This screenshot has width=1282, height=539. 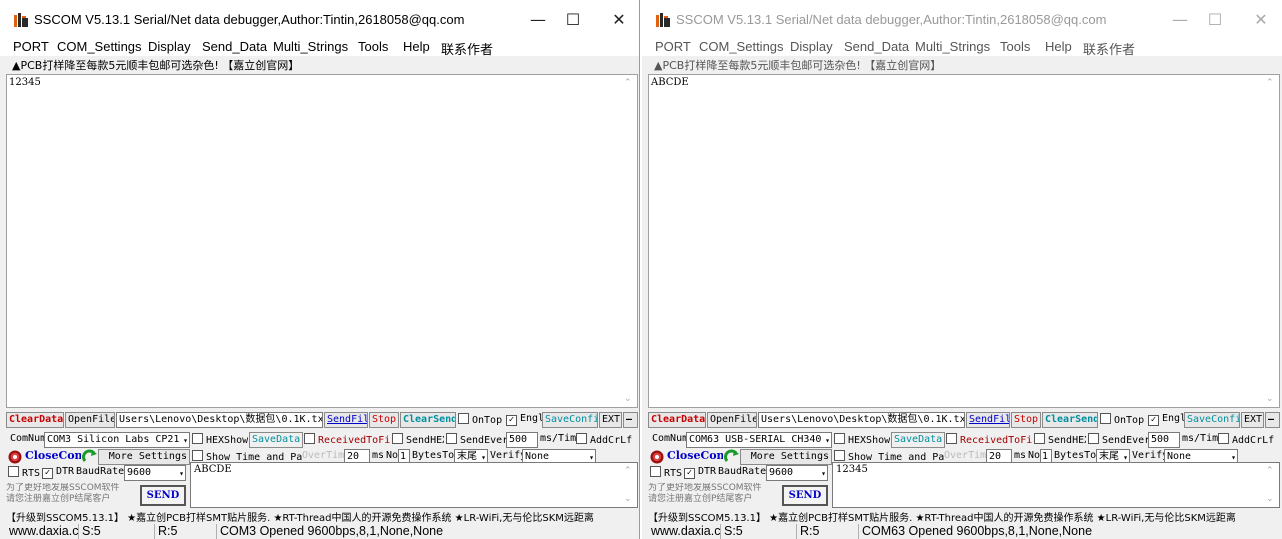 What do you see at coordinates (1056, 485) in the screenshot?
I see `send-text-area: 12345 ⌃ ⌄` at bounding box center [1056, 485].